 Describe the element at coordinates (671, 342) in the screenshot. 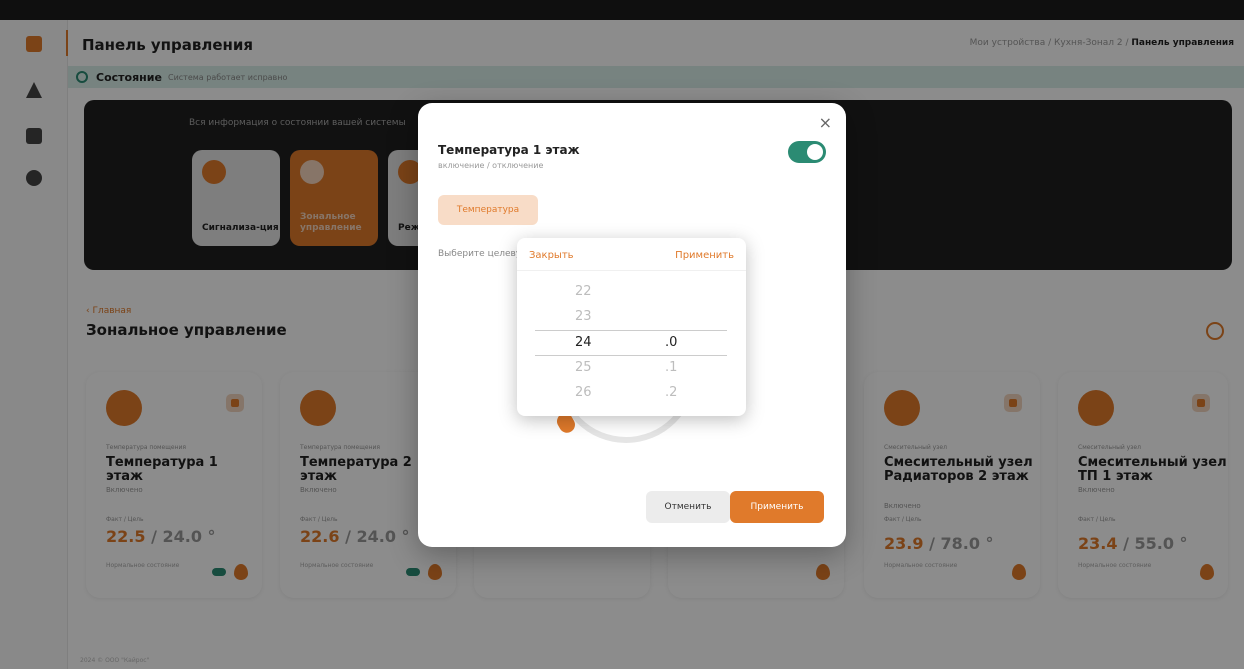

I see `picker-decimal-selected: .0` at that location.